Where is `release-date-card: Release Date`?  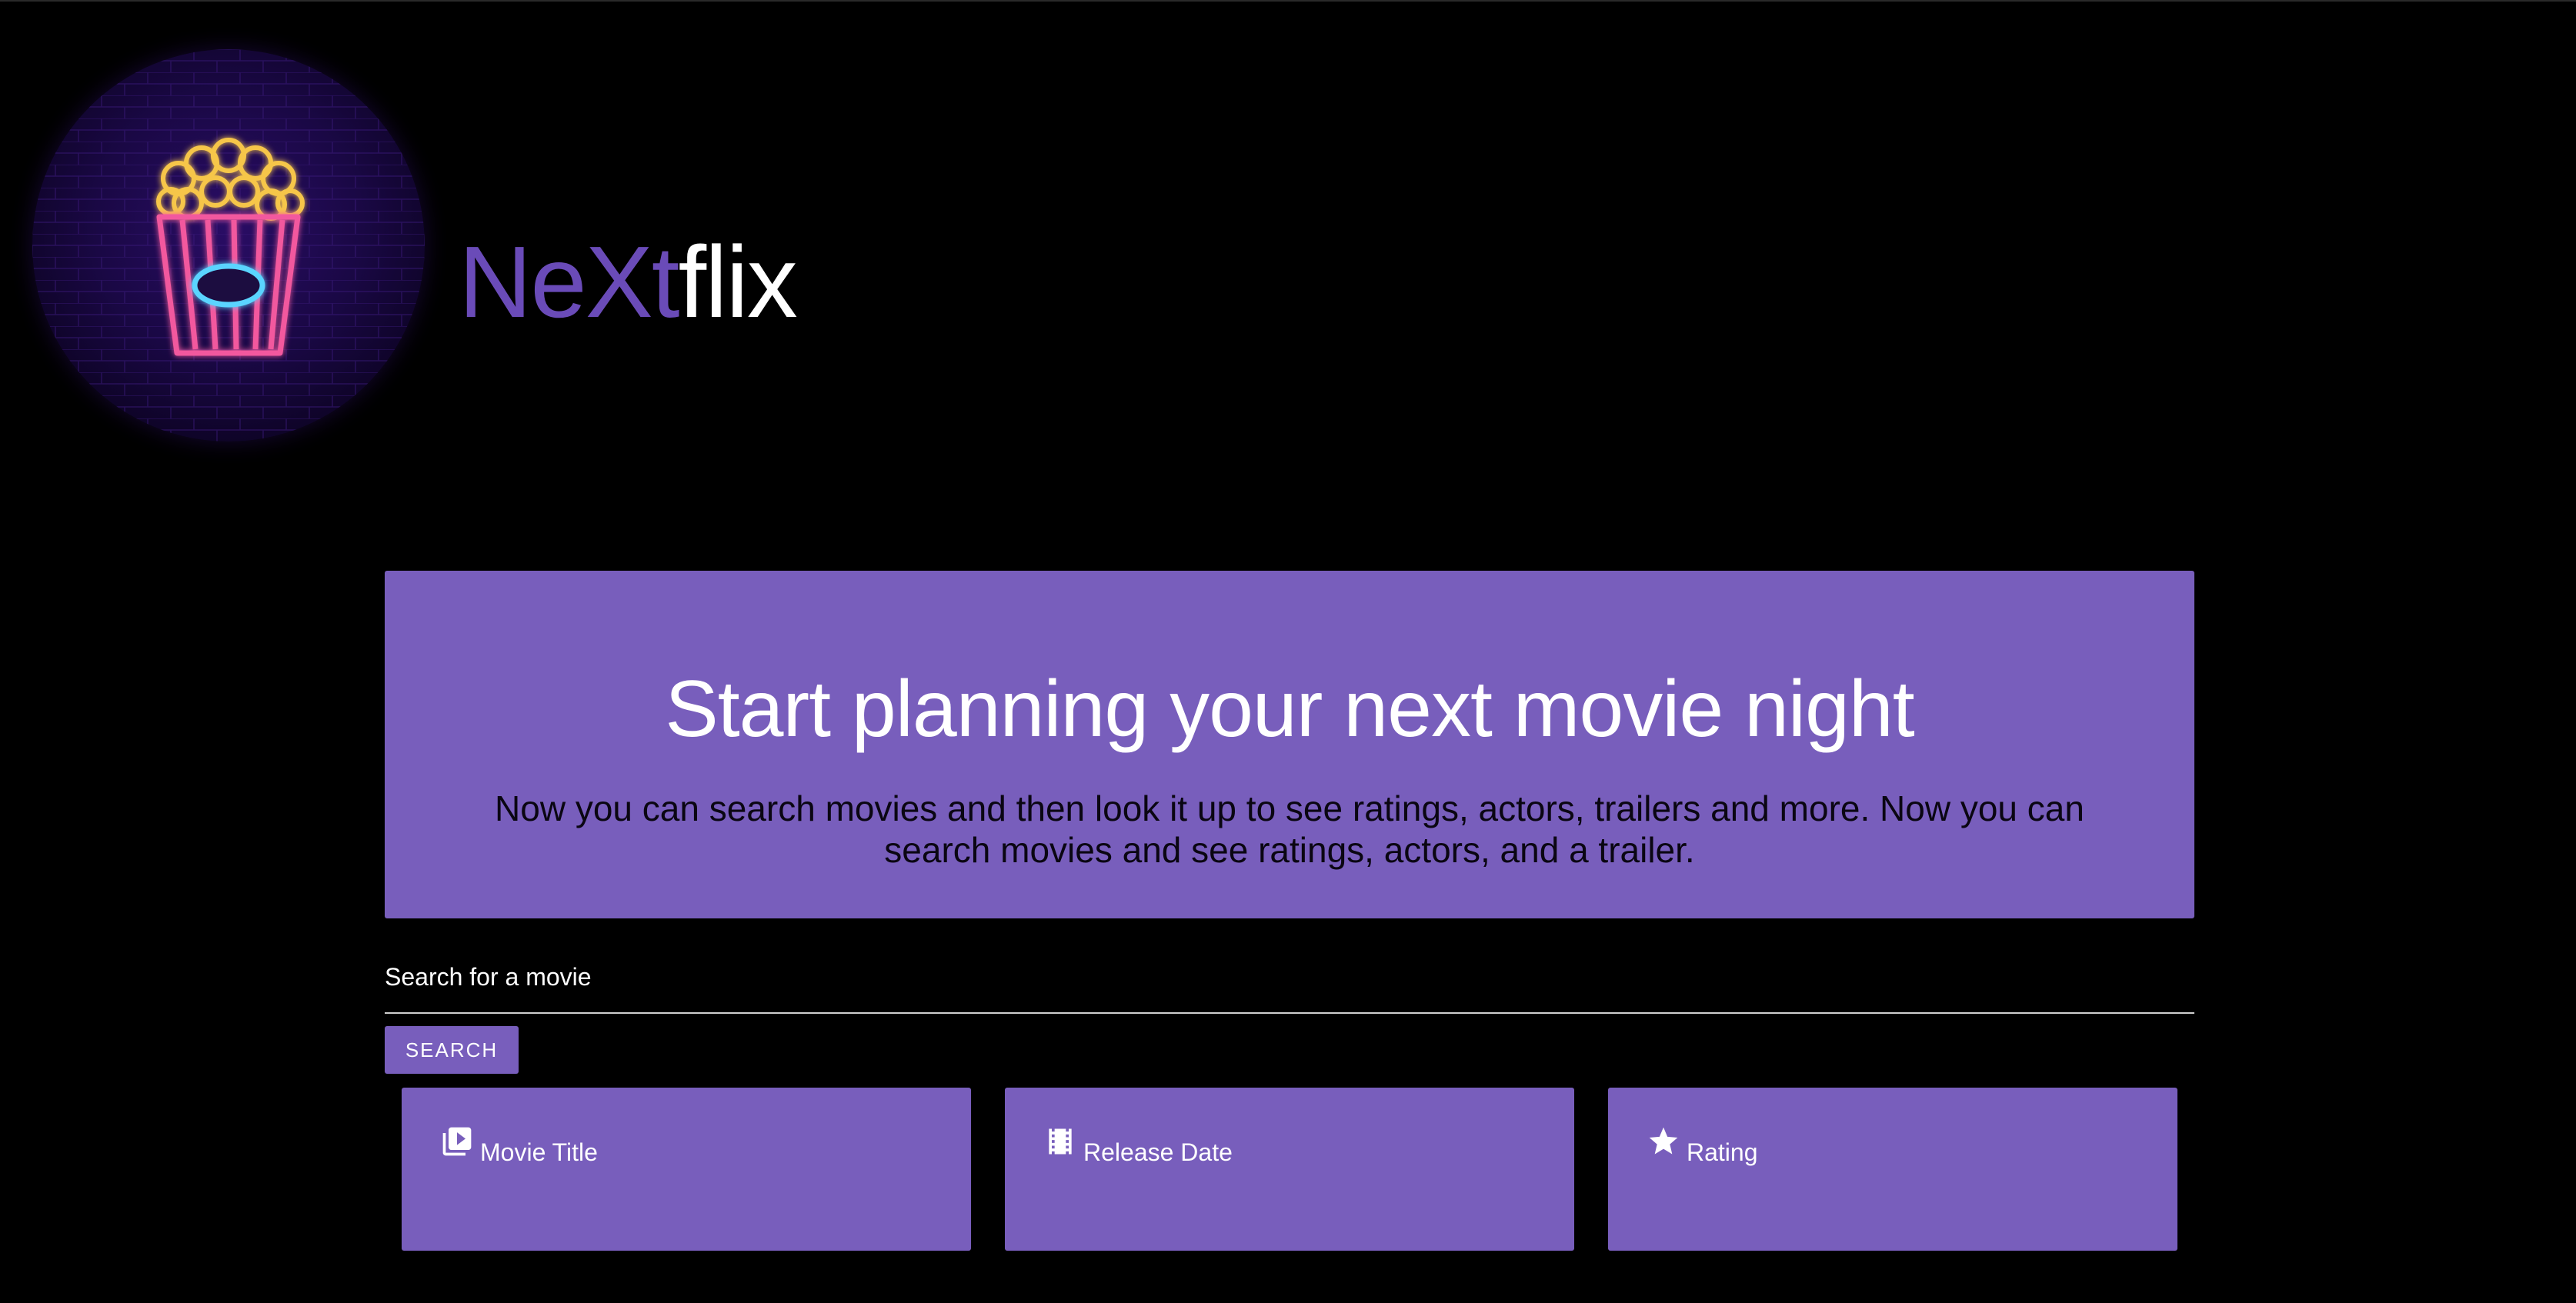
release-date-card: Release Date is located at coordinates (1290, 1169).